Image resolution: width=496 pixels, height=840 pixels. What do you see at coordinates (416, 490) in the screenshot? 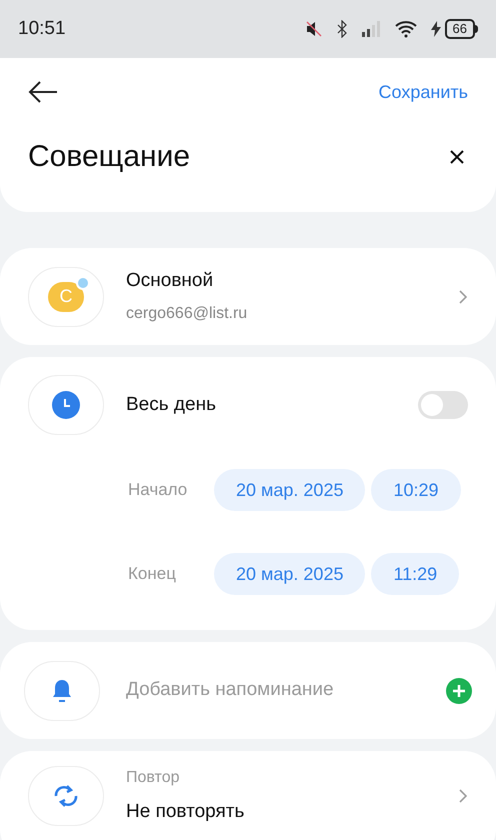
I see `time-chip: 10:29` at bounding box center [416, 490].